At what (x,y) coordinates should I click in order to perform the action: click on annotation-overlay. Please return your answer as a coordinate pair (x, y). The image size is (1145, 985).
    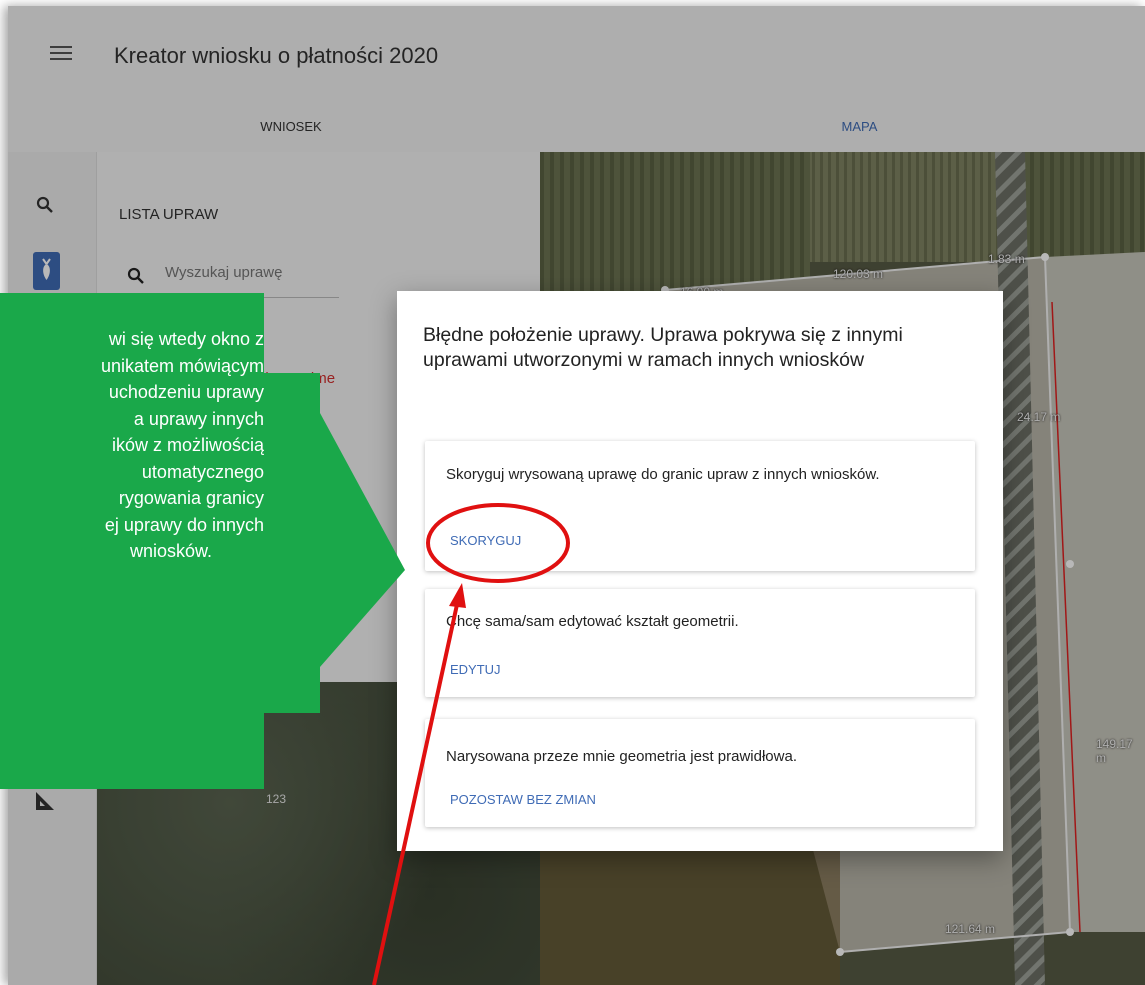
    Looking at the image, I should click on (471, 744).